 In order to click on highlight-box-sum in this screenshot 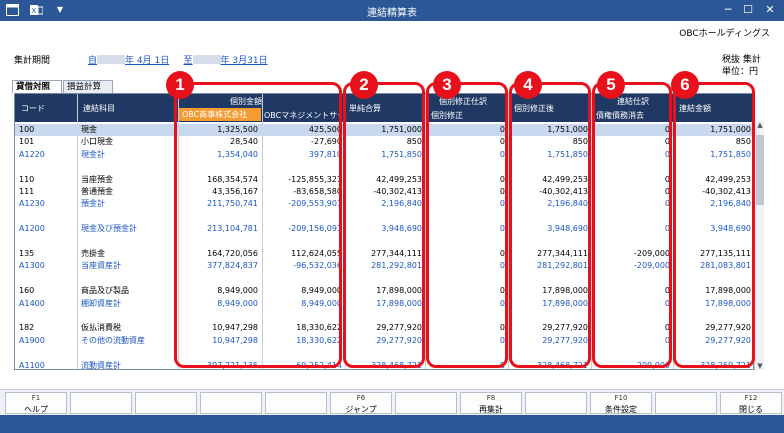, I will do `click(384, 225)`.